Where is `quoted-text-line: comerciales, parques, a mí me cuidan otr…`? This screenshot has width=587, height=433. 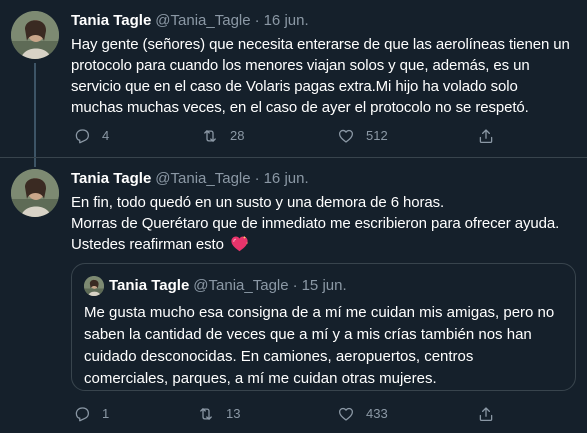
quoted-text-line: comerciales, parques, a mí me cuidan otr… is located at coordinates (260, 378).